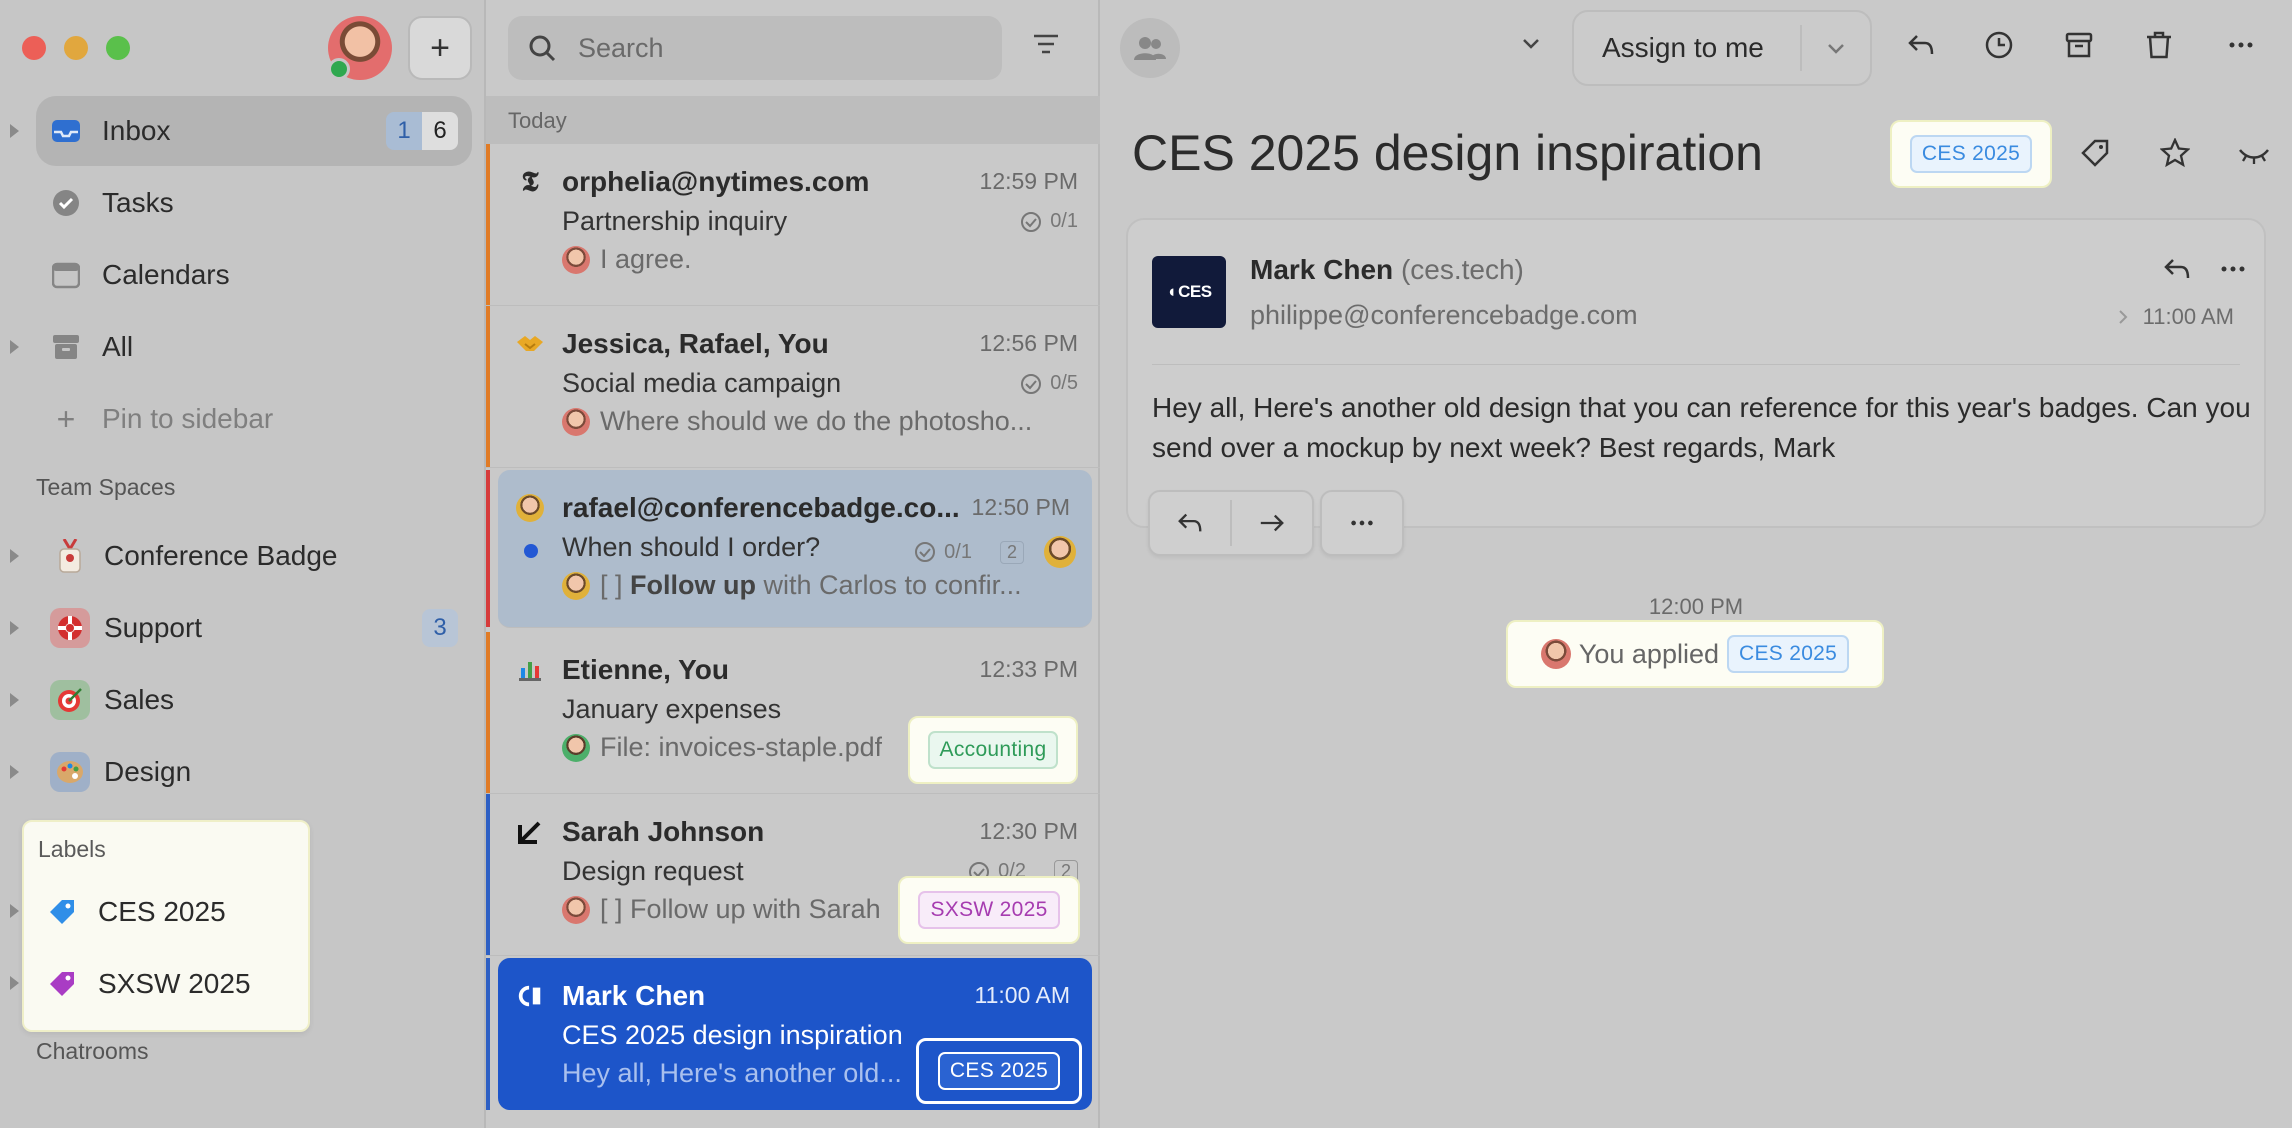  I want to click on reply-button, so click(1190, 523).